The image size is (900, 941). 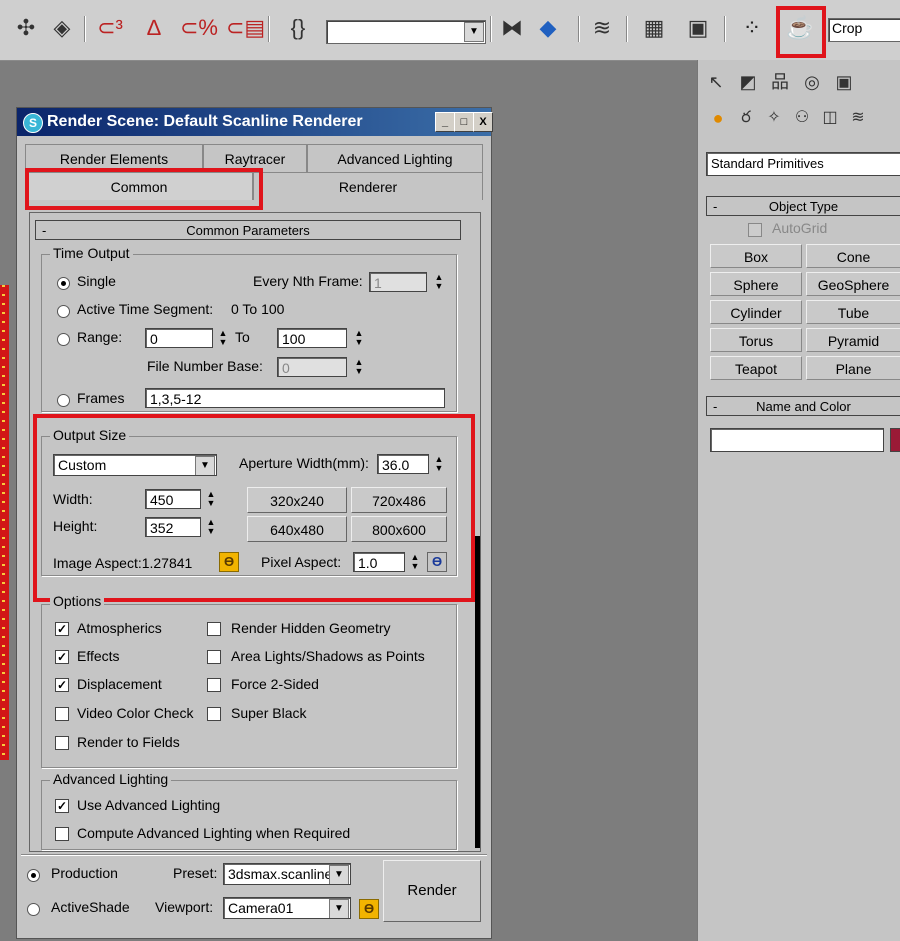 What do you see at coordinates (654, 28) in the screenshot?
I see `curve-editor-icon: ▦` at bounding box center [654, 28].